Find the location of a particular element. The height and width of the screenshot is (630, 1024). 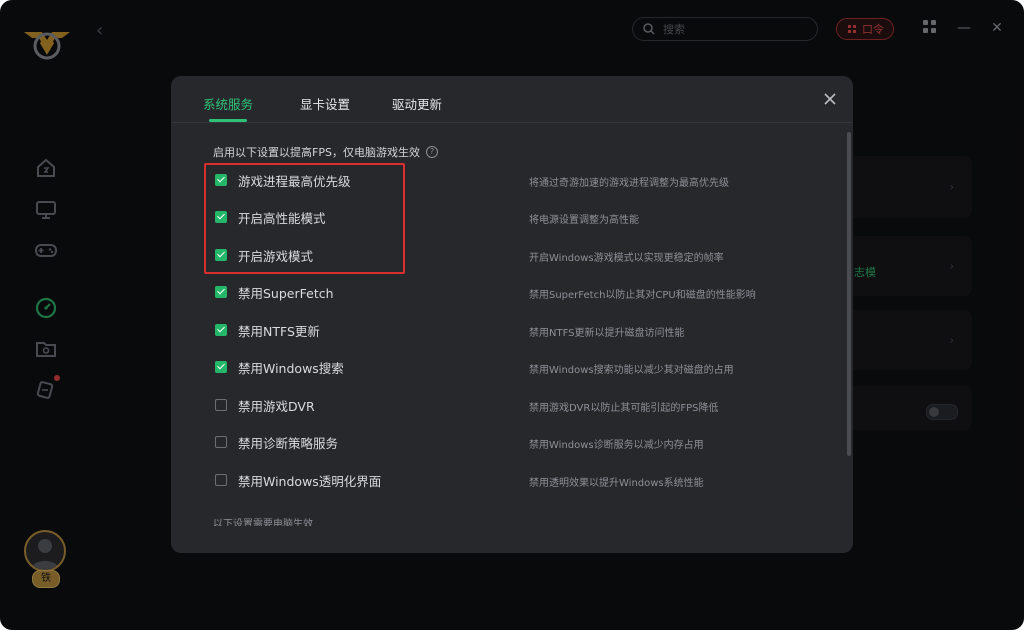

tab-bar: 系统服务 显卡设置 驱动更新 is located at coordinates (512, 99).